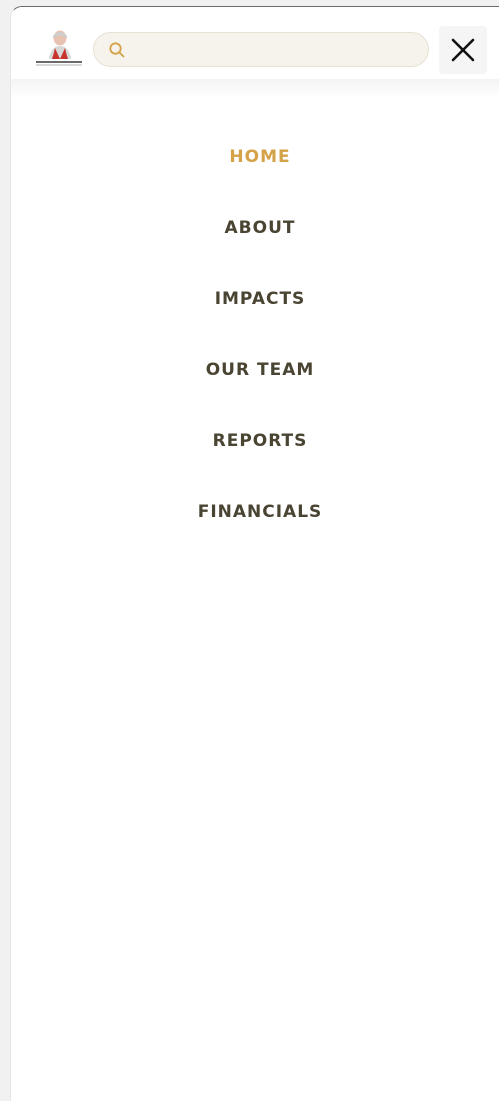 This screenshot has height=1101, width=499. I want to click on menu-link-financials: FINANCIALS, so click(260, 500).